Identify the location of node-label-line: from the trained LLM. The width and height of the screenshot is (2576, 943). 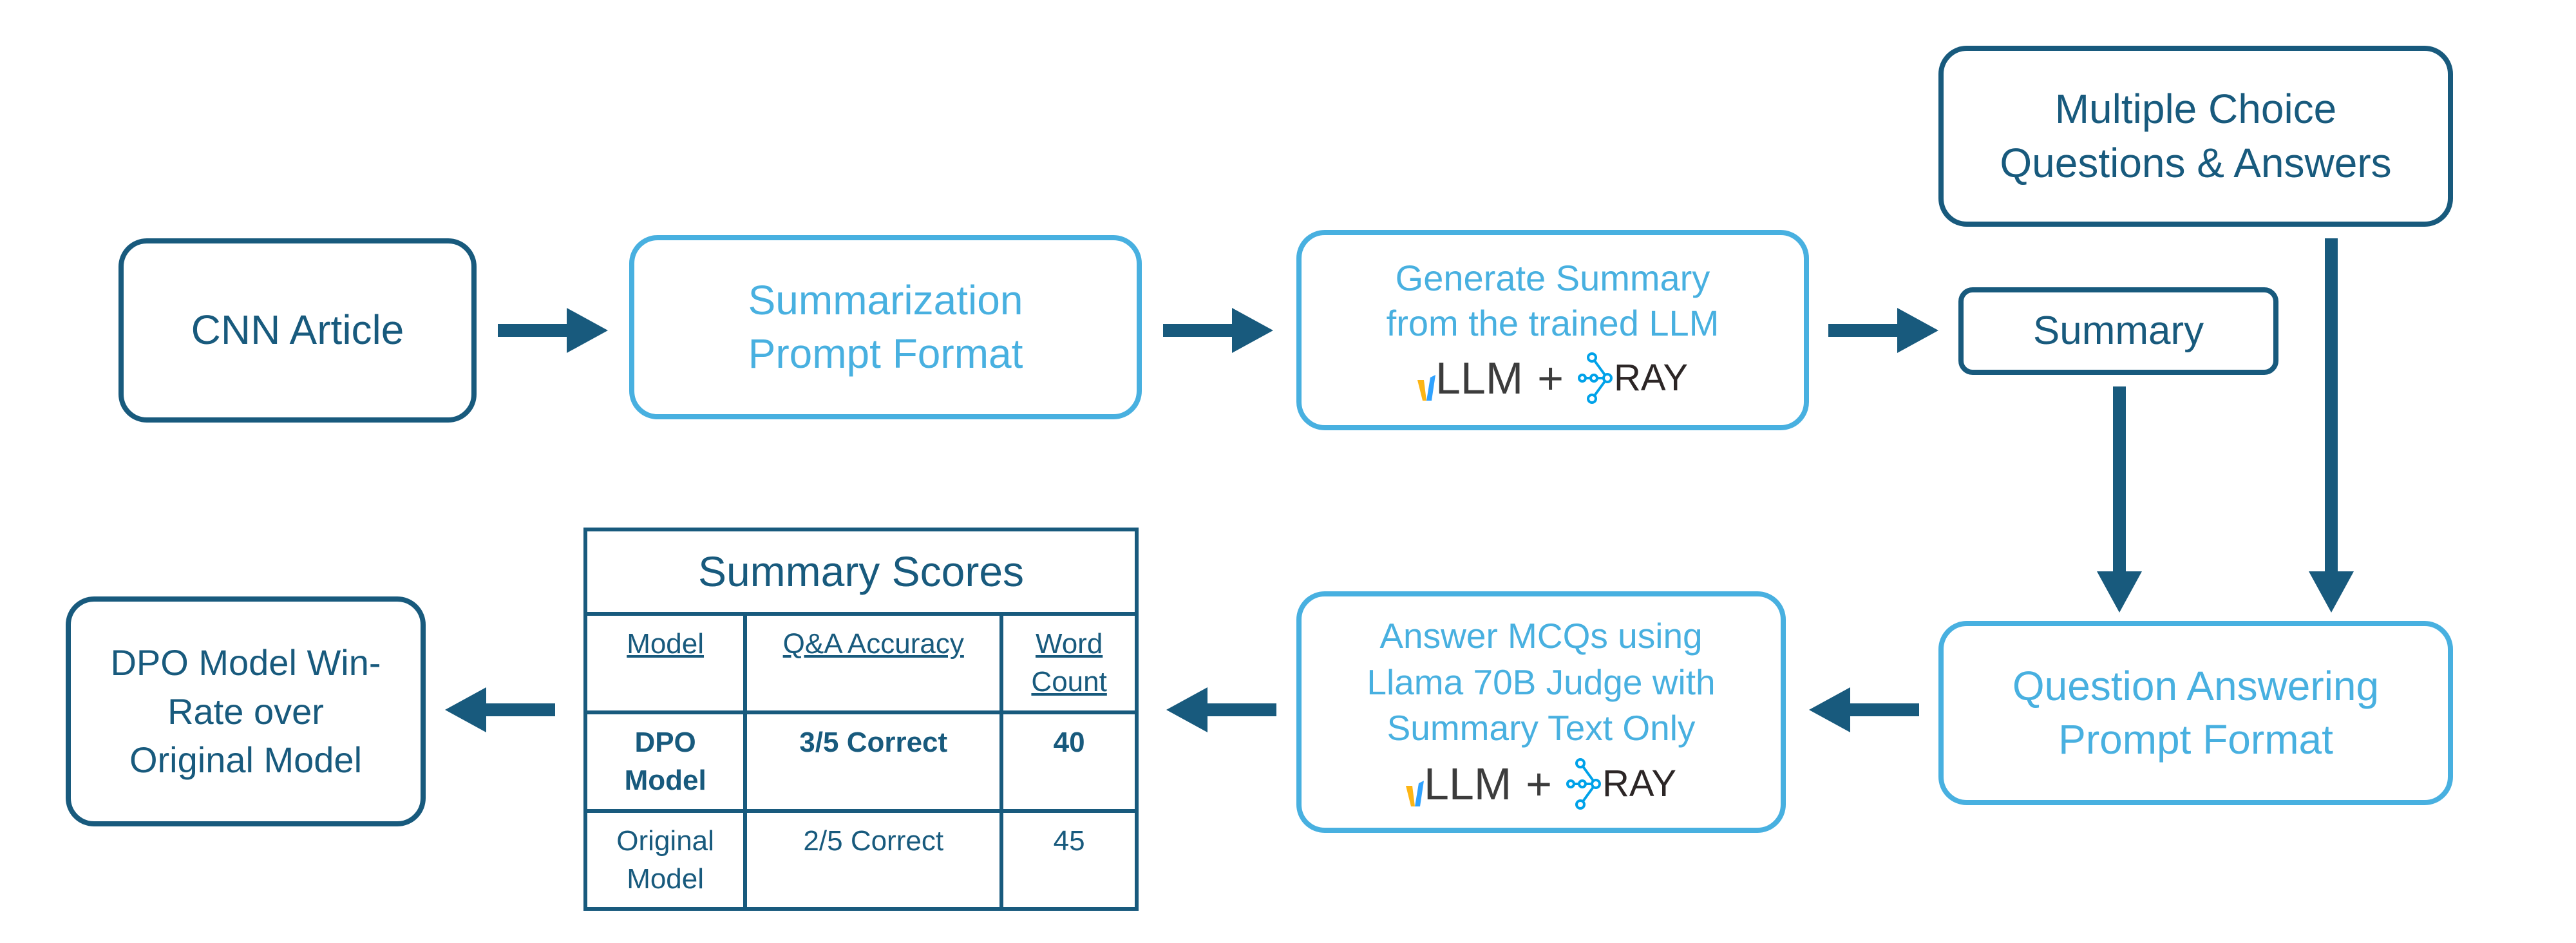
(1552, 322).